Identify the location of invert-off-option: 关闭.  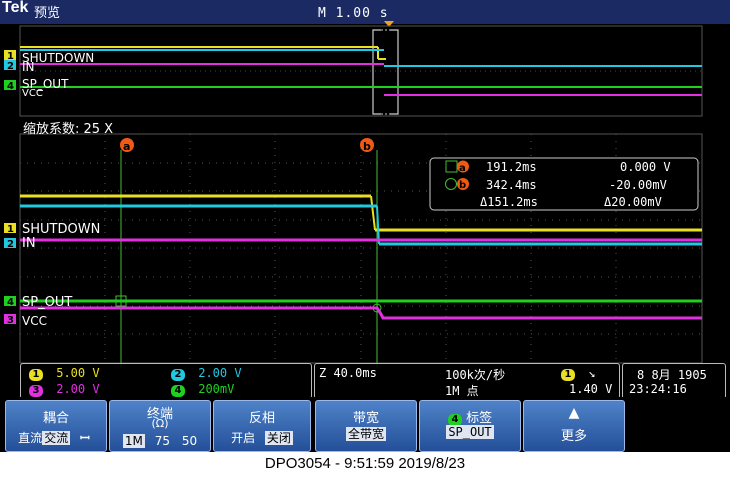
(278, 438).